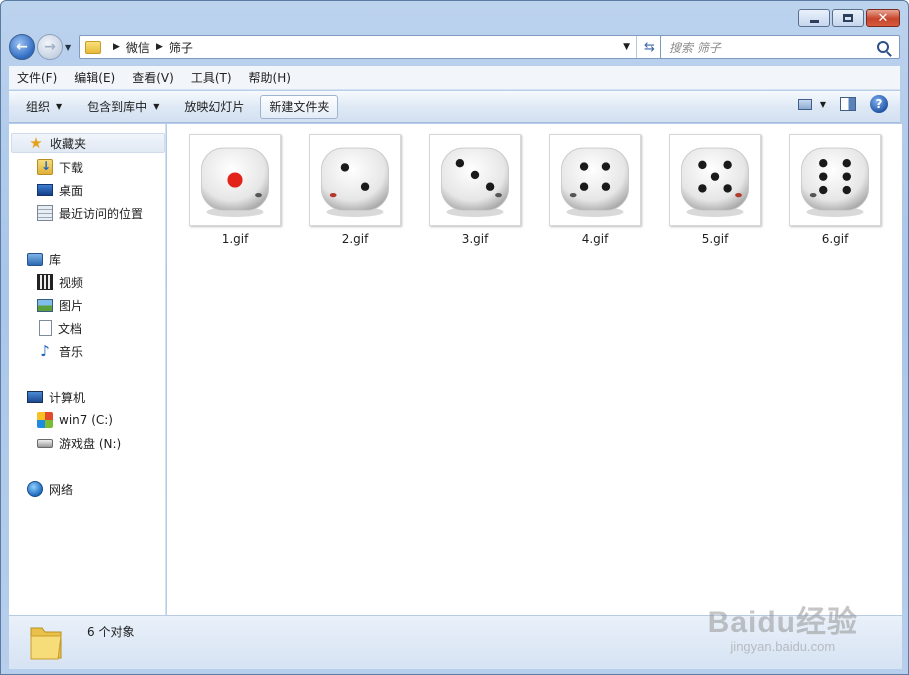 This screenshot has width=909, height=675. I want to click on refresh-icon: ⇆, so click(649, 47).